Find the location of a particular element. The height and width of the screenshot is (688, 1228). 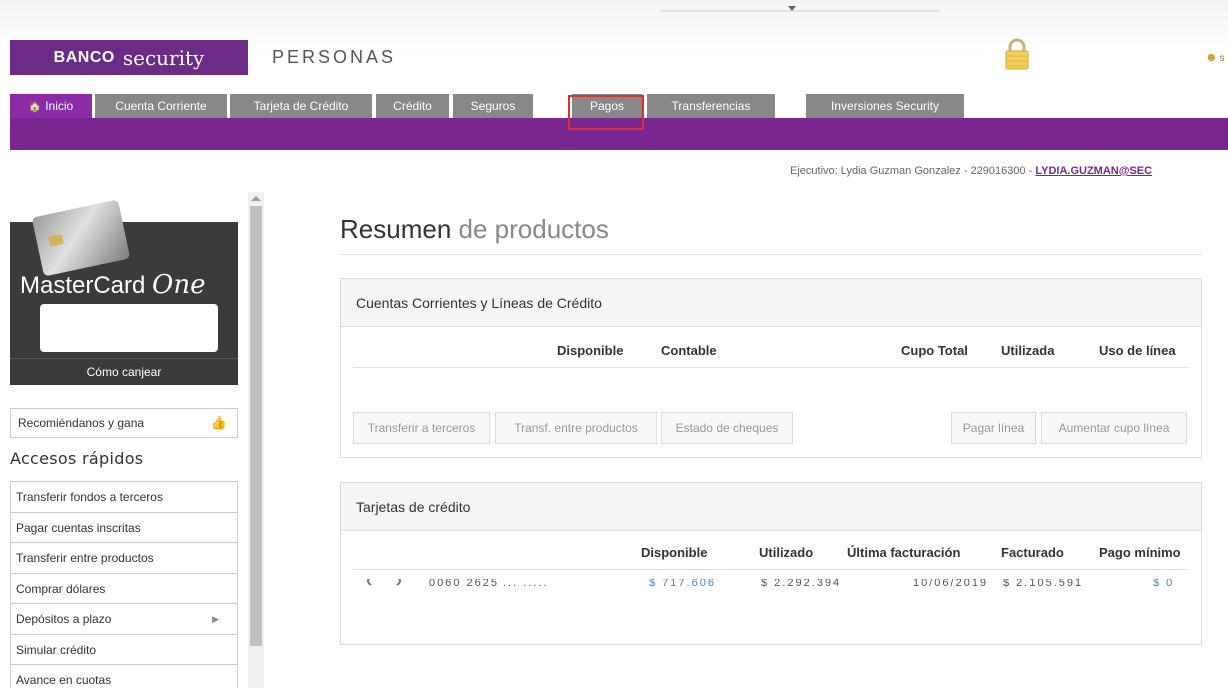

credit-card-image is located at coordinates (81, 238).